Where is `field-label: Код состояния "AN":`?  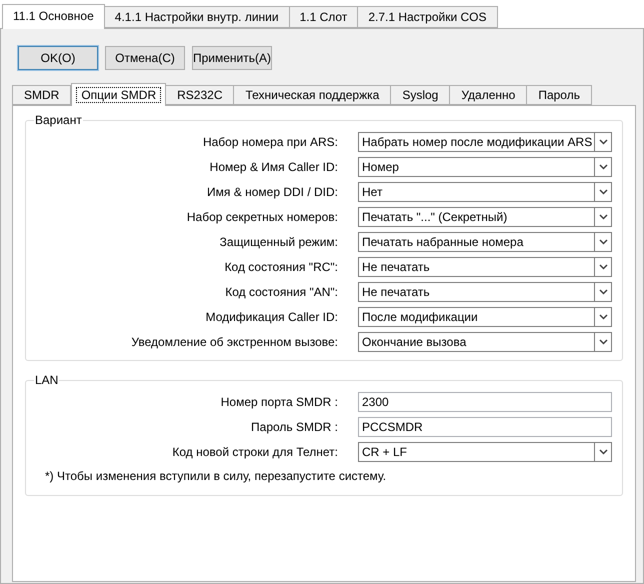 field-label: Код состояния "AN": is located at coordinates (281, 292).